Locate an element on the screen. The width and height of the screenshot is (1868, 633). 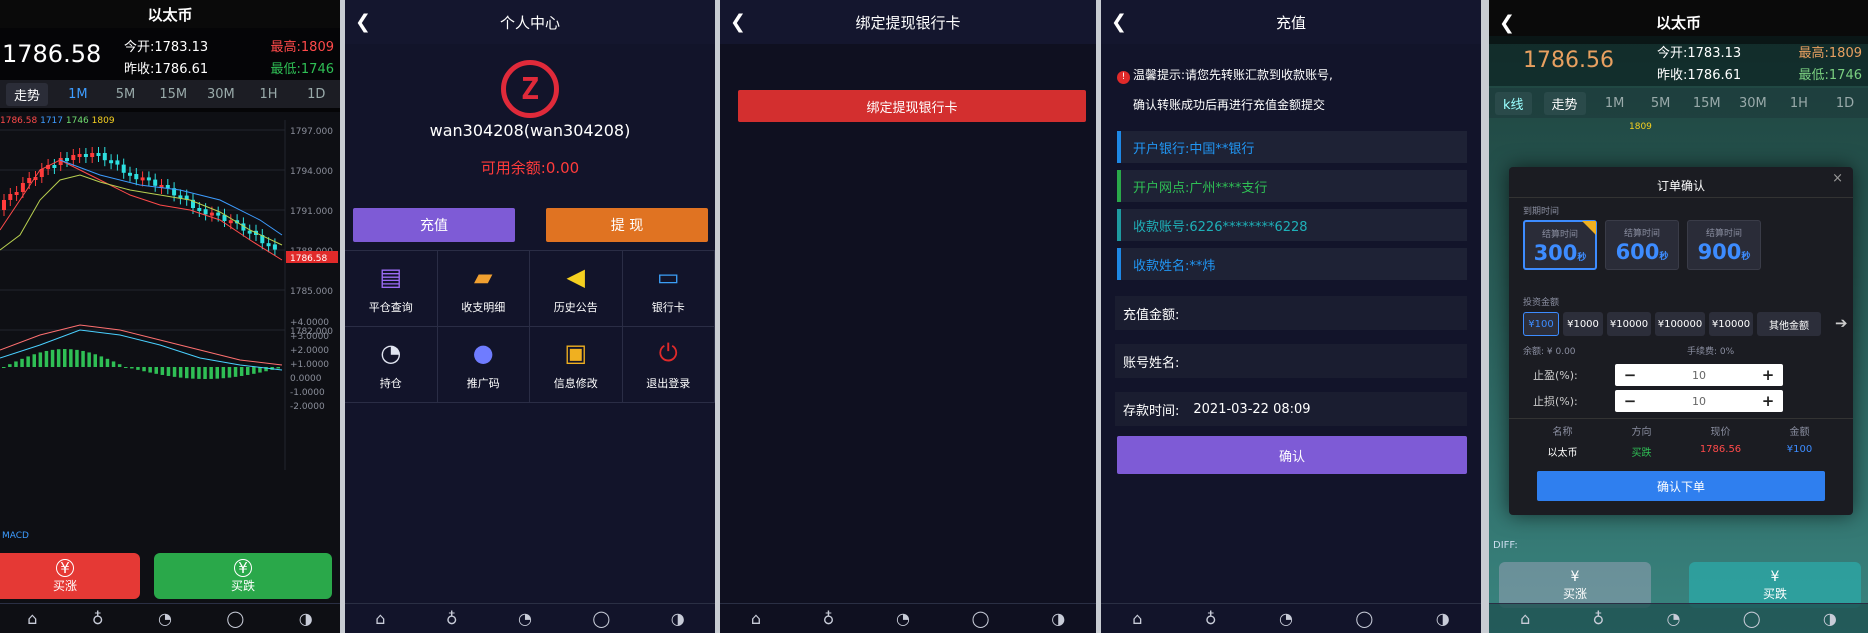
withdraw-button: 提 现 is located at coordinates (627, 225).